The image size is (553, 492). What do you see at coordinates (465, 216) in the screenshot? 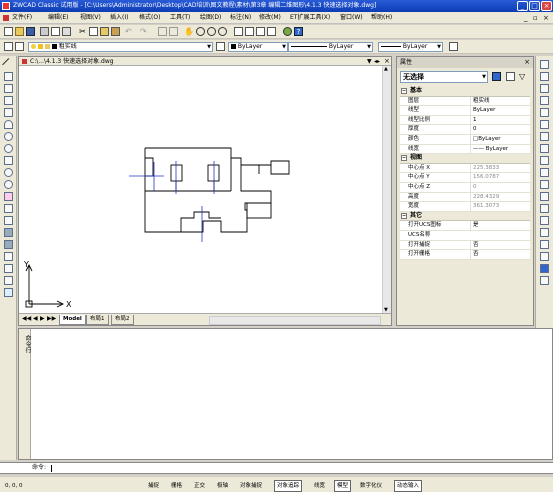
I see `property-category: − 其它` at bounding box center [465, 216].